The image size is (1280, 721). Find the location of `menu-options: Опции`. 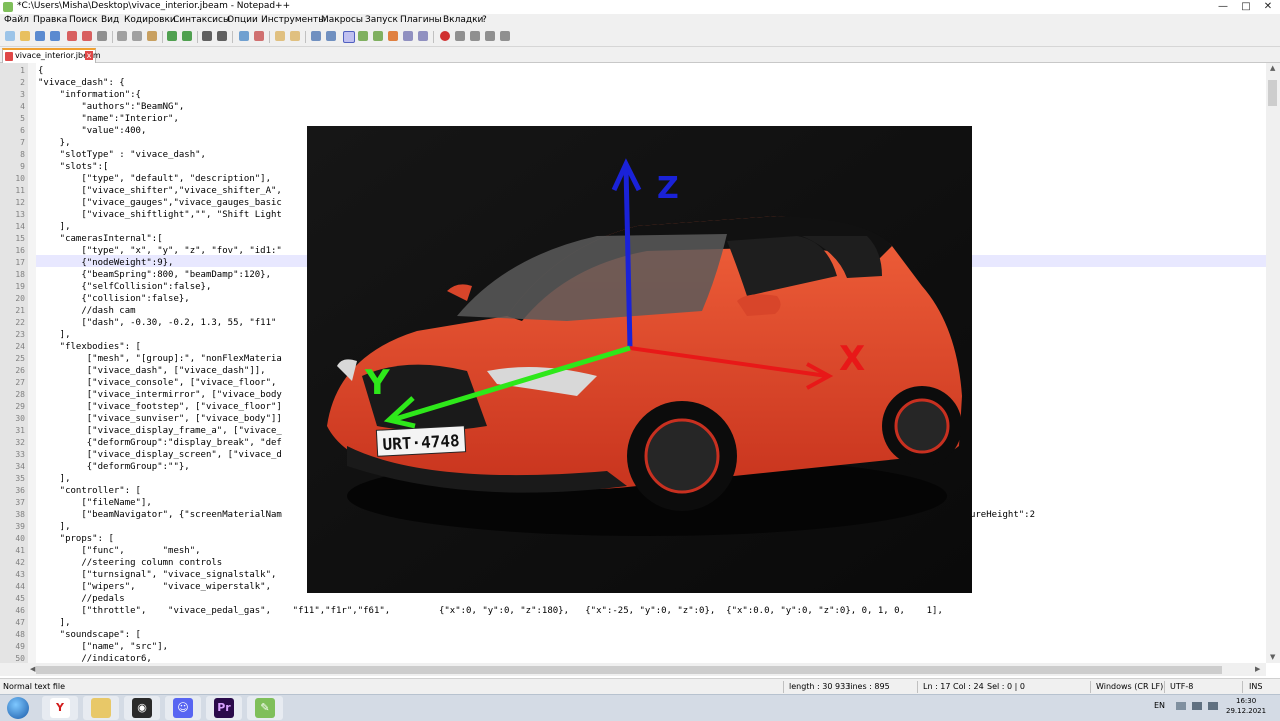

menu-options: Опции is located at coordinates (242, 20).